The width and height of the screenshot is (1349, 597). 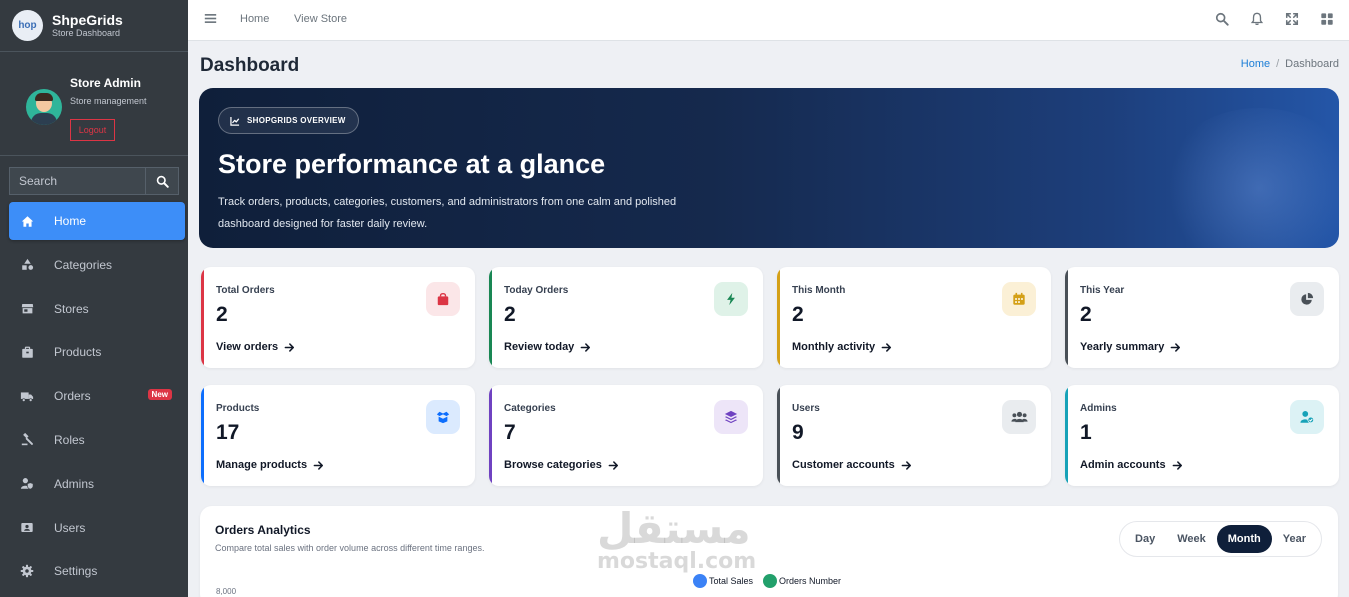 I want to click on apps-grid-button, so click(x=1327, y=21).